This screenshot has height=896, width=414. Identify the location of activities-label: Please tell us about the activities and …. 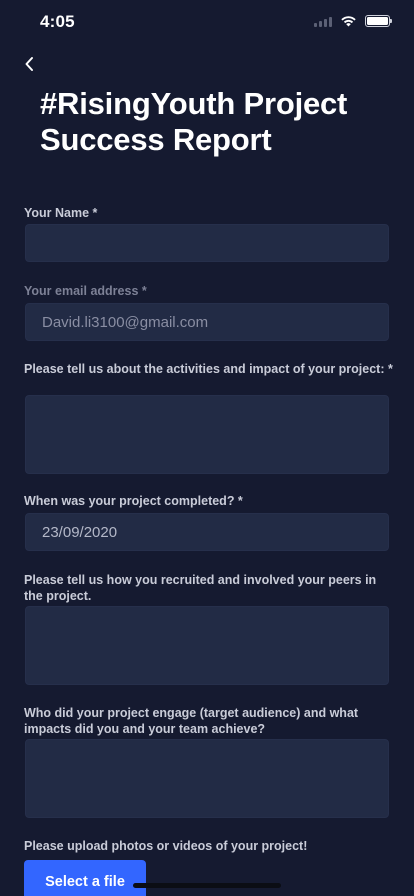
(208, 369).